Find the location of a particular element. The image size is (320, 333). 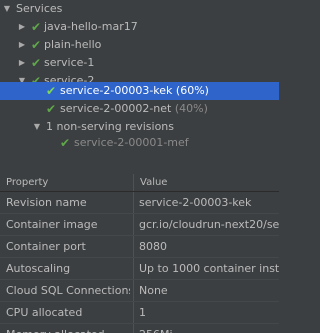

property-value: 256Mi is located at coordinates (209, 328).